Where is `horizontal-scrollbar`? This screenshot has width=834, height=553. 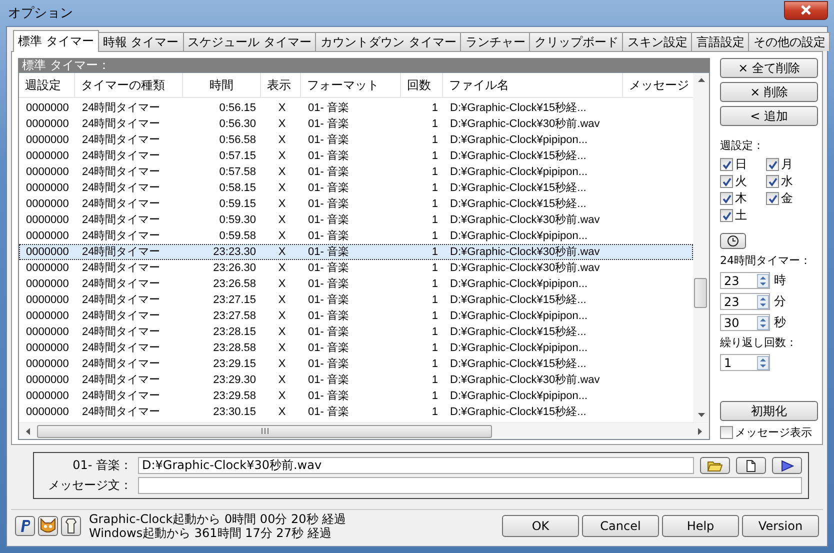
horizontal-scrollbar is located at coordinates (364, 430).